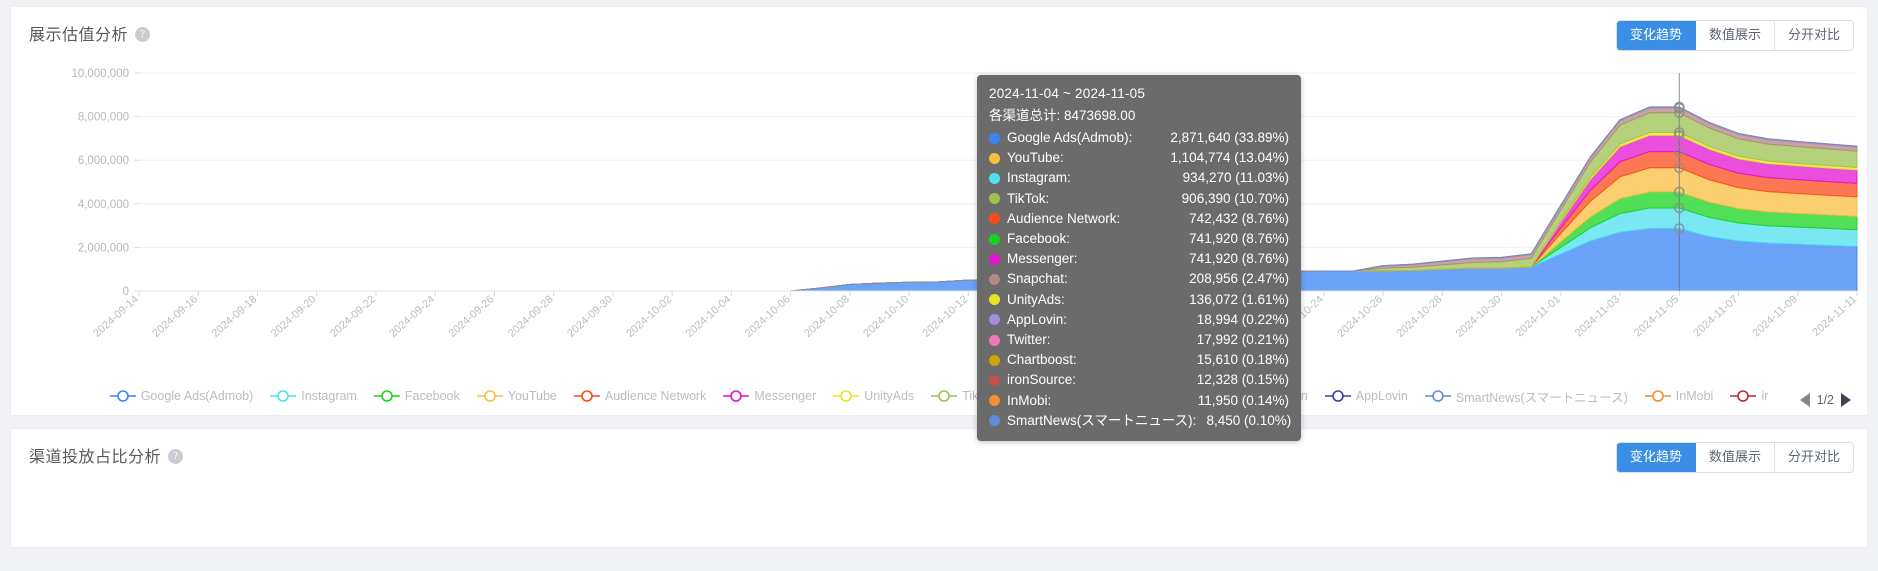 This screenshot has width=1878, height=571. Describe the element at coordinates (1834, 315) in the screenshot. I see `x-axis-tick-label: 2024-11-11` at that location.